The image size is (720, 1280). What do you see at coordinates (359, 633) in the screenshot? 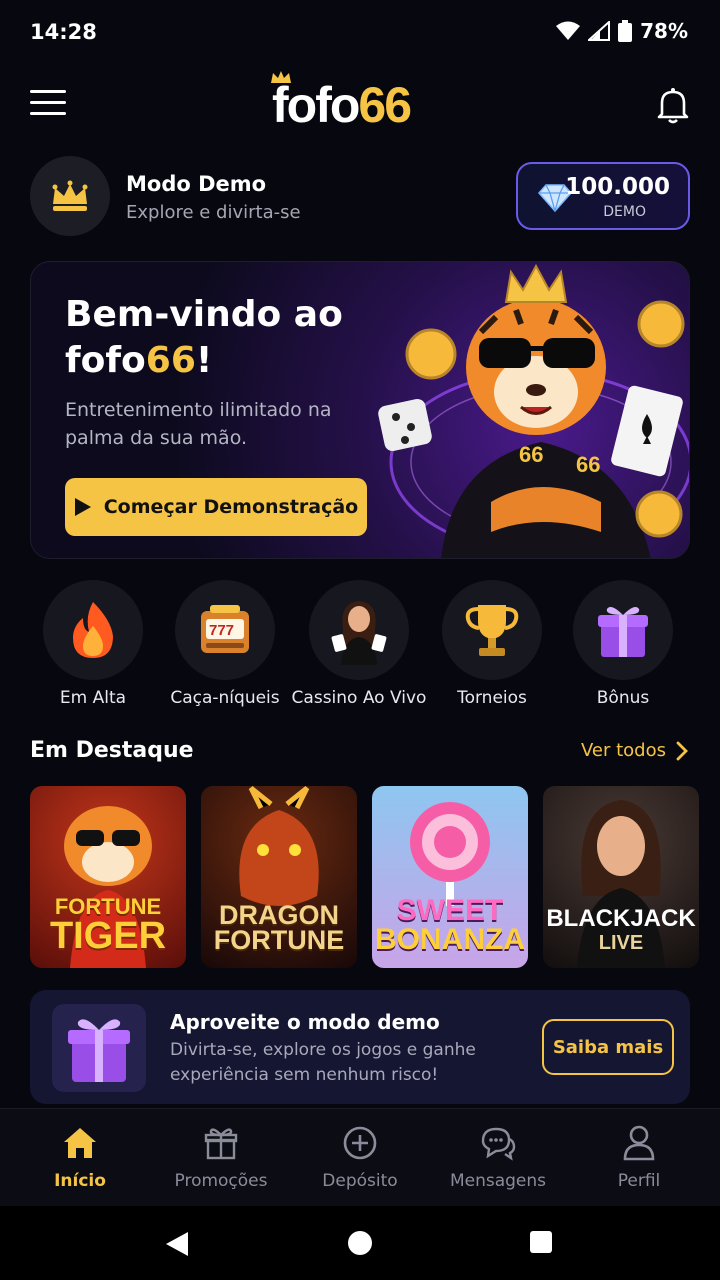
I see `live-dealer-icon` at bounding box center [359, 633].